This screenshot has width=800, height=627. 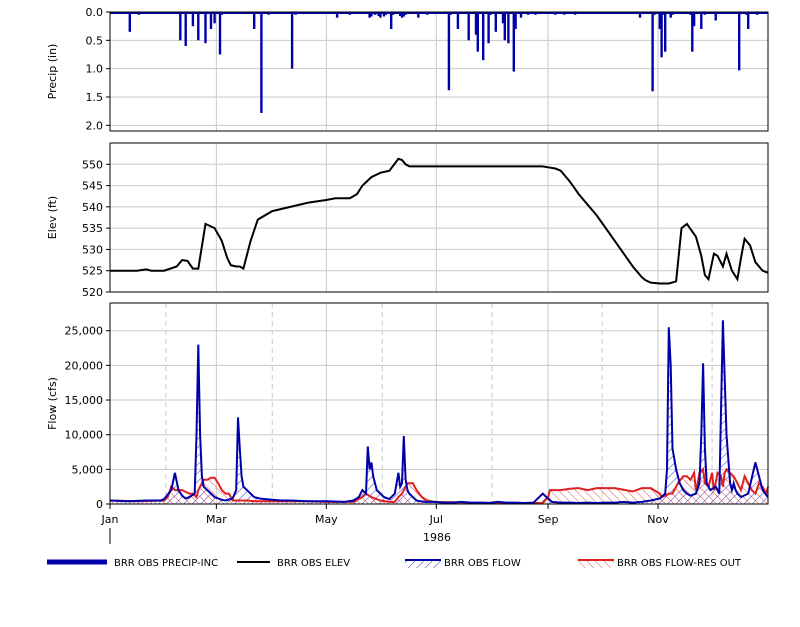 I want to click on elev-y-ticks: 520 525 530 535 540 545 550, so click(x=96, y=228).